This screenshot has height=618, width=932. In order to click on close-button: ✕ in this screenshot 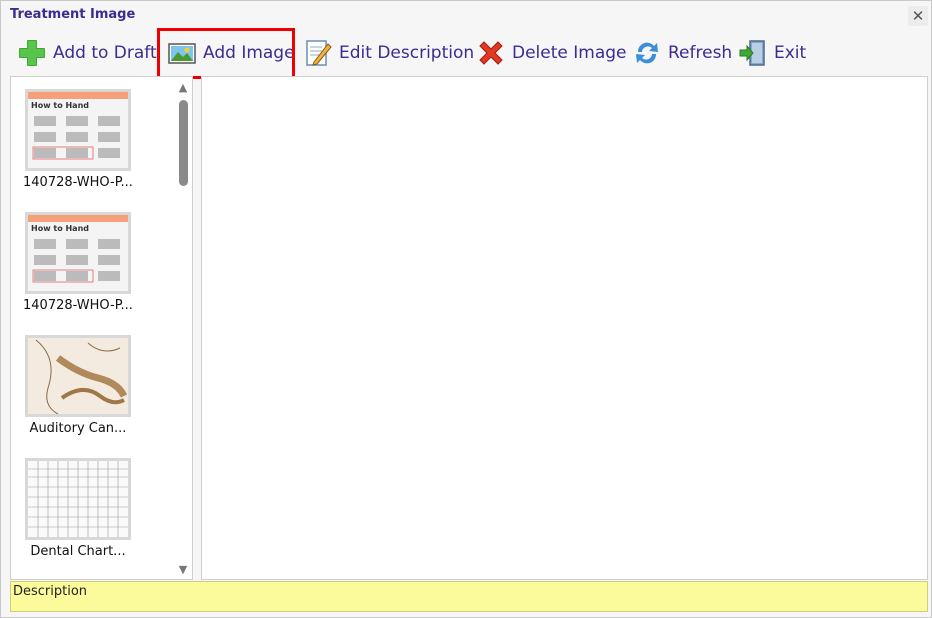, I will do `click(918, 16)`.